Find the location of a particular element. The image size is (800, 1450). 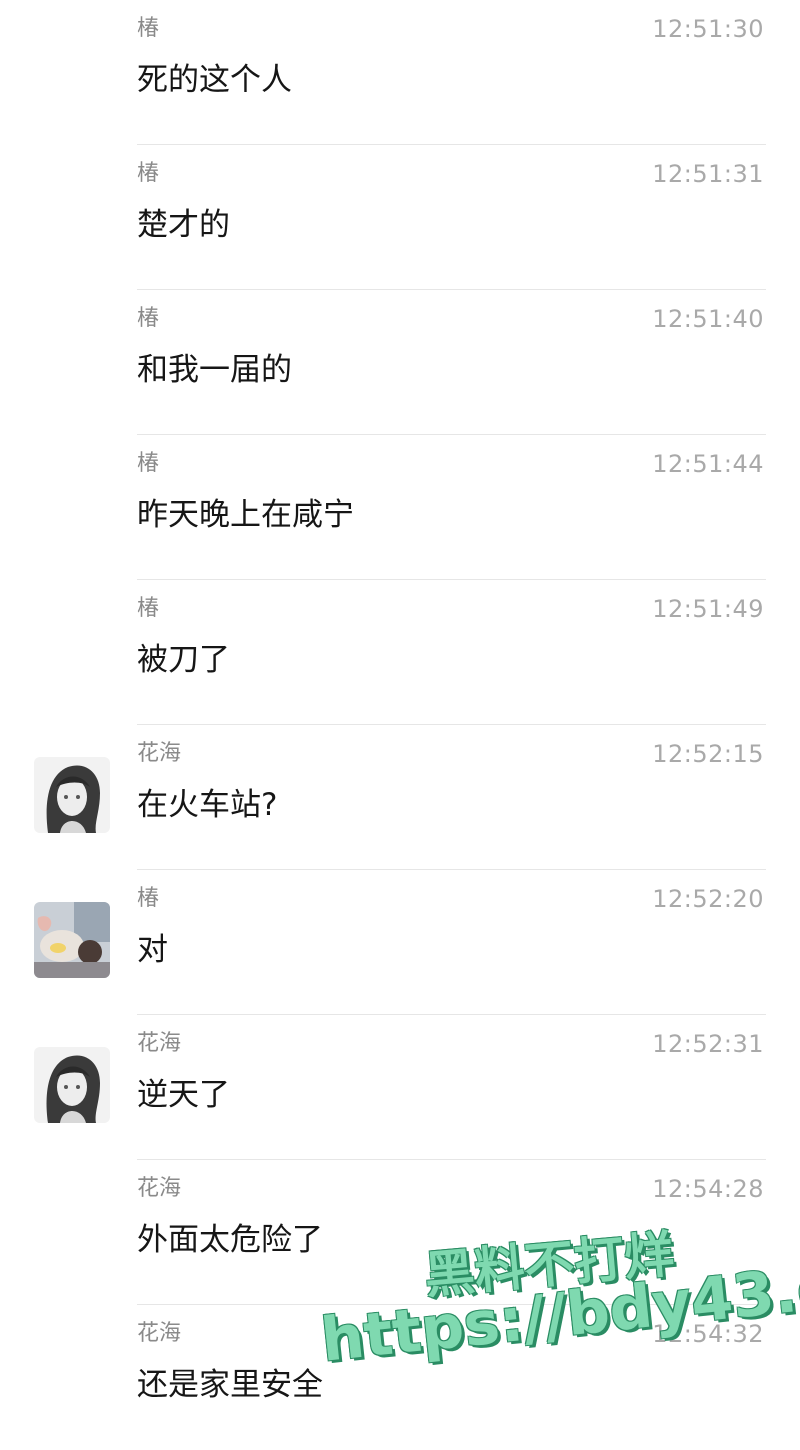

message-timestamp: 12:52:31 is located at coordinates (708, 1044).